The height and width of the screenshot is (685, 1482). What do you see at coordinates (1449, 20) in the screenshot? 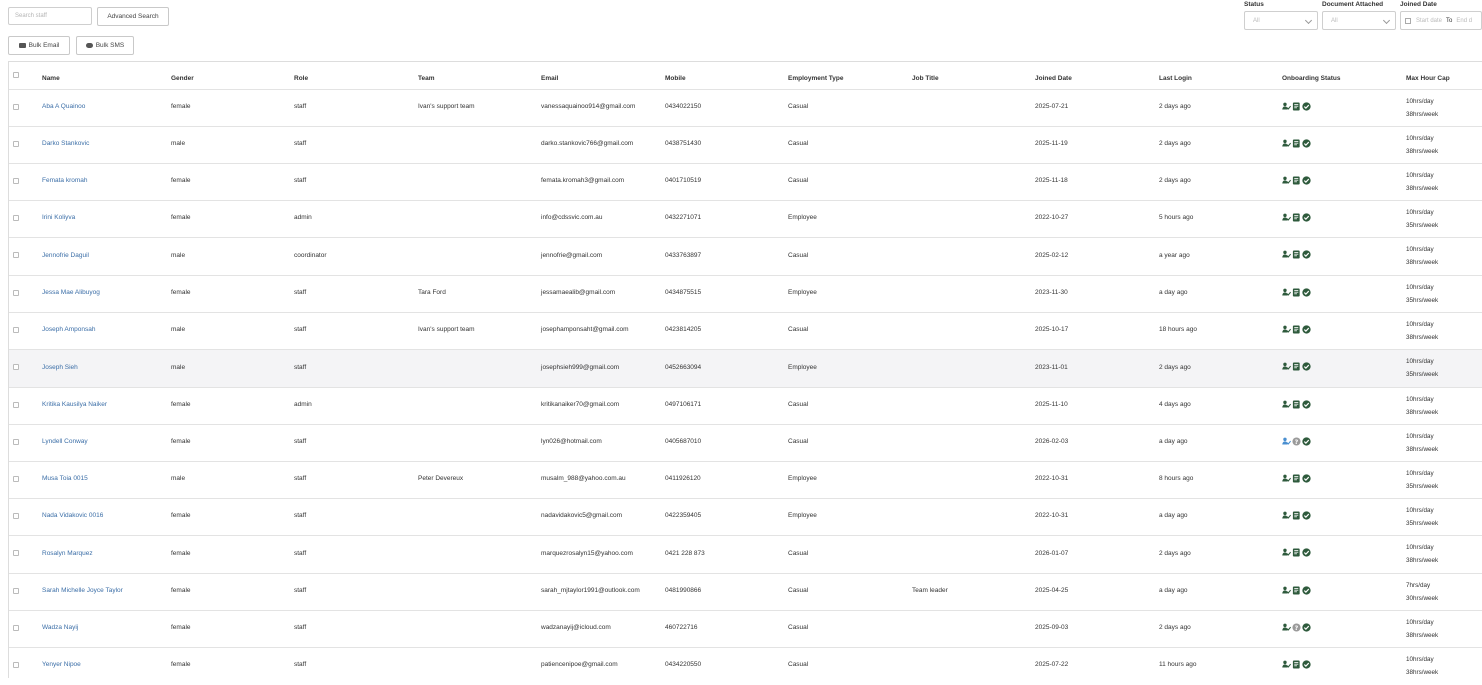
I see `date-range-to: To` at bounding box center [1449, 20].